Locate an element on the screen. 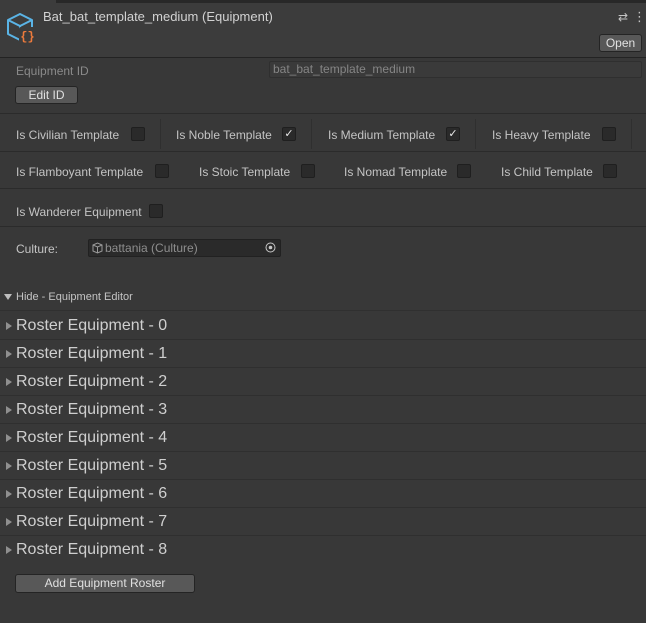 This screenshot has width=646, height=623. flamboyant-template-checkbox is located at coordinates (162, 171).